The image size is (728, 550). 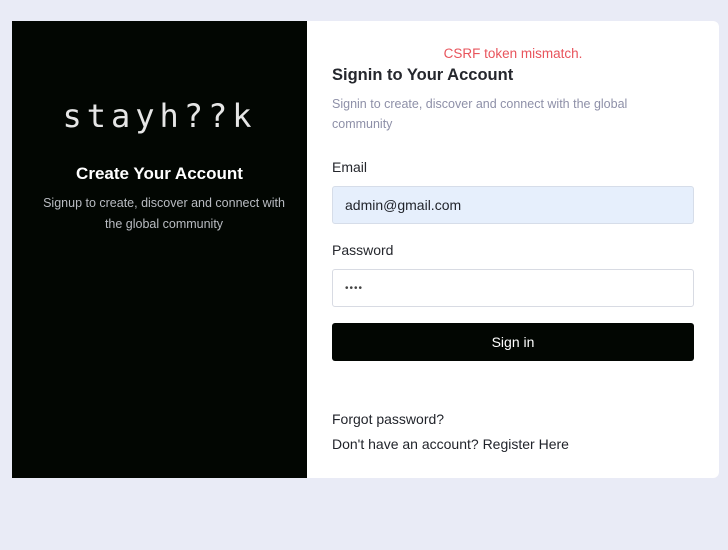 What do you see at coordinates (423, 75) in the screenshot?
I see `page-title: Signin to Your Account` at bounding box center [423, 75].